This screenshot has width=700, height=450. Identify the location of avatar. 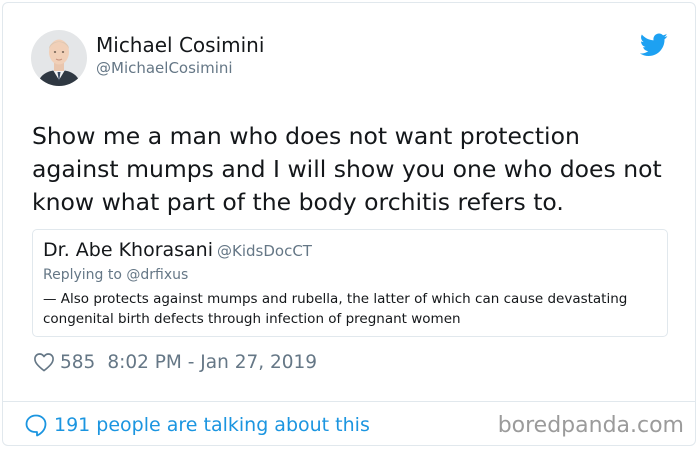
(59, 58).